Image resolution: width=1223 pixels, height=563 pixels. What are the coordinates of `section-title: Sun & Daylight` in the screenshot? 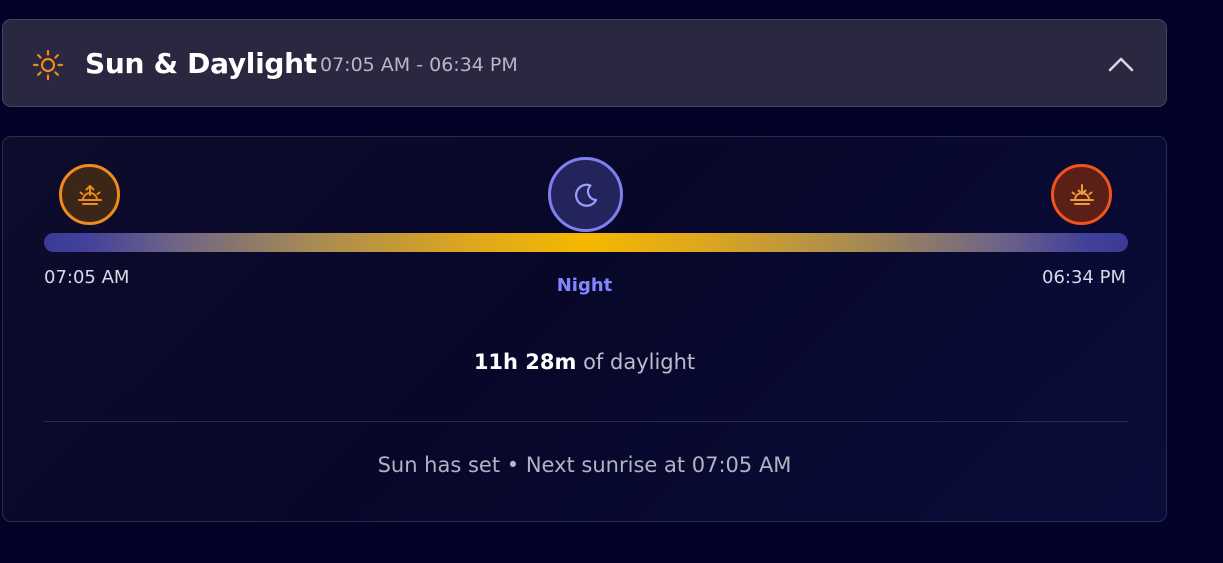 It's located at (201, 63).